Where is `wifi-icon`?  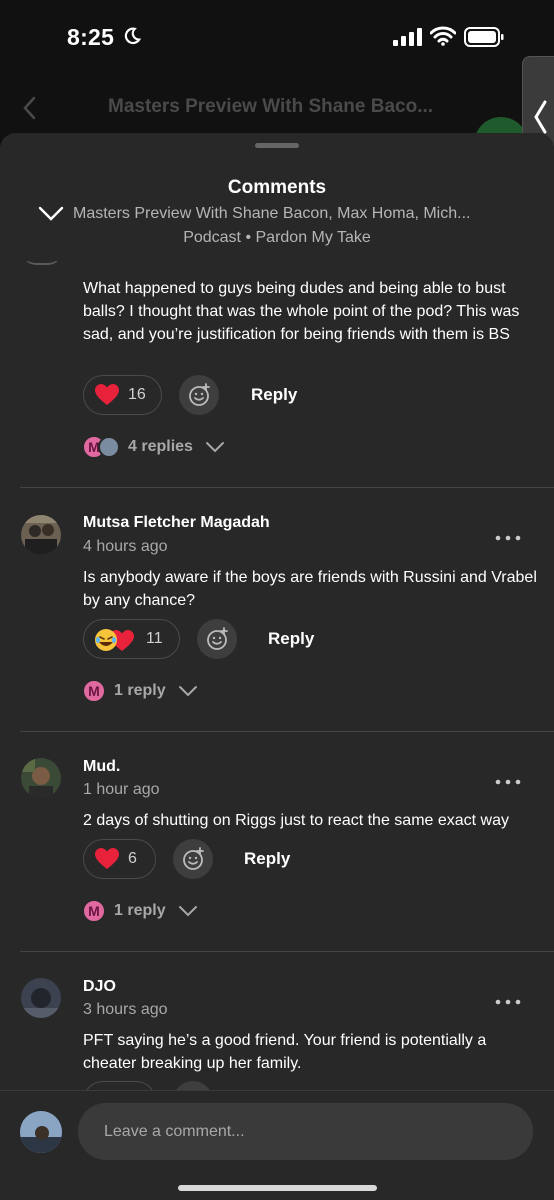
wifi-icon is located at coordinates (443, 36).